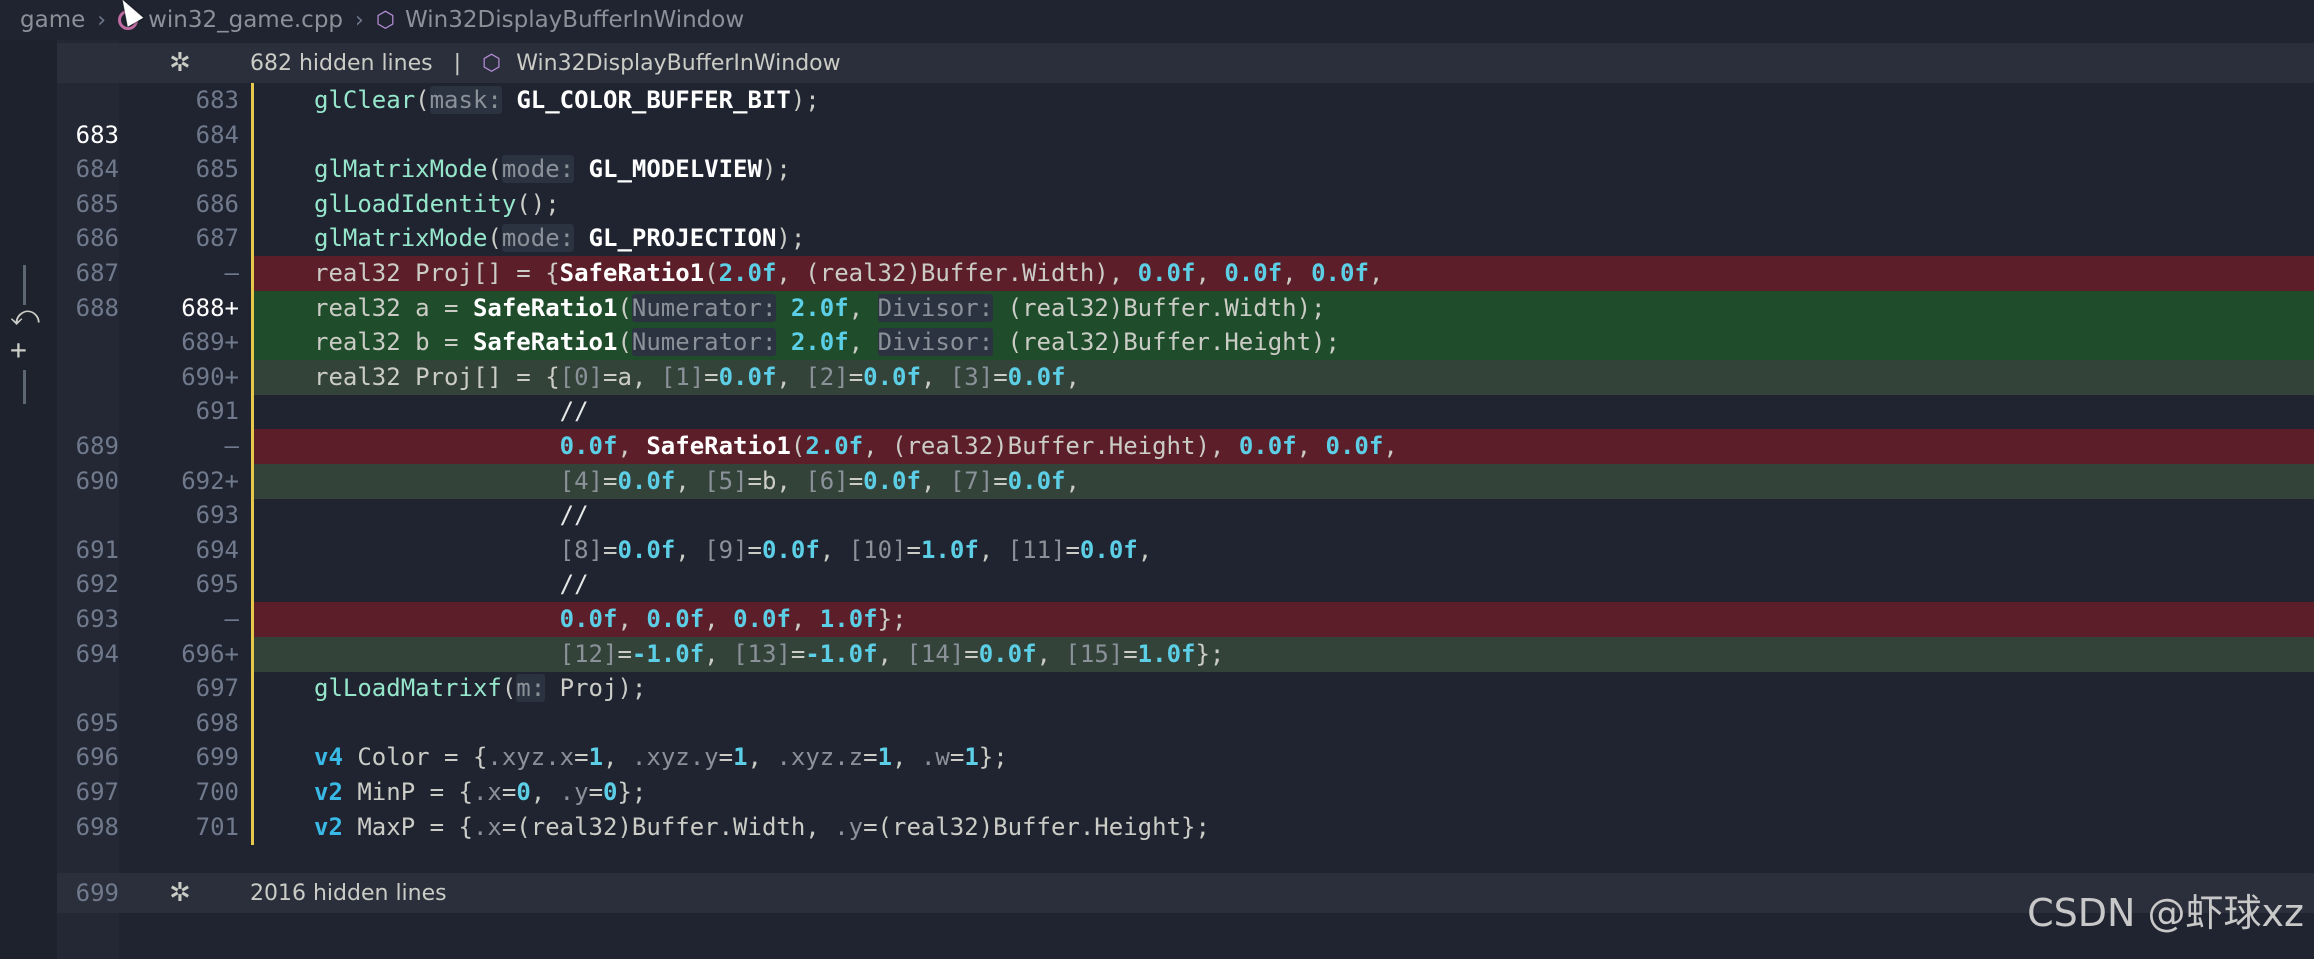  Describe the element at coordinates (552, 170) in the screenshot. I see `code-text: glMatrixMode(mode: GL_MODELVIEW);` at that location.